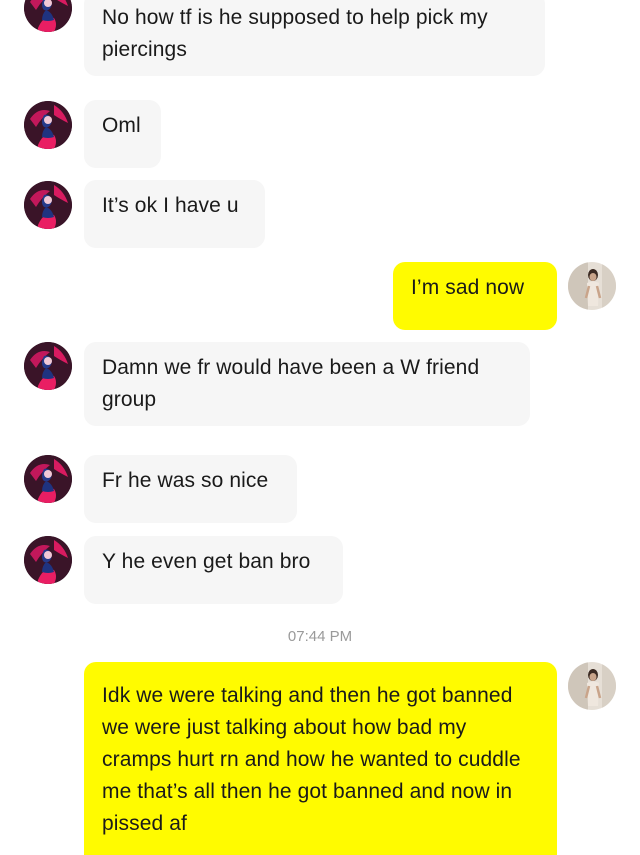  What do you see at coordinates (174, 214) in the screenshot?
I see `message-bubble-received: It’s ok I have u` at bounding box center [174, 214].